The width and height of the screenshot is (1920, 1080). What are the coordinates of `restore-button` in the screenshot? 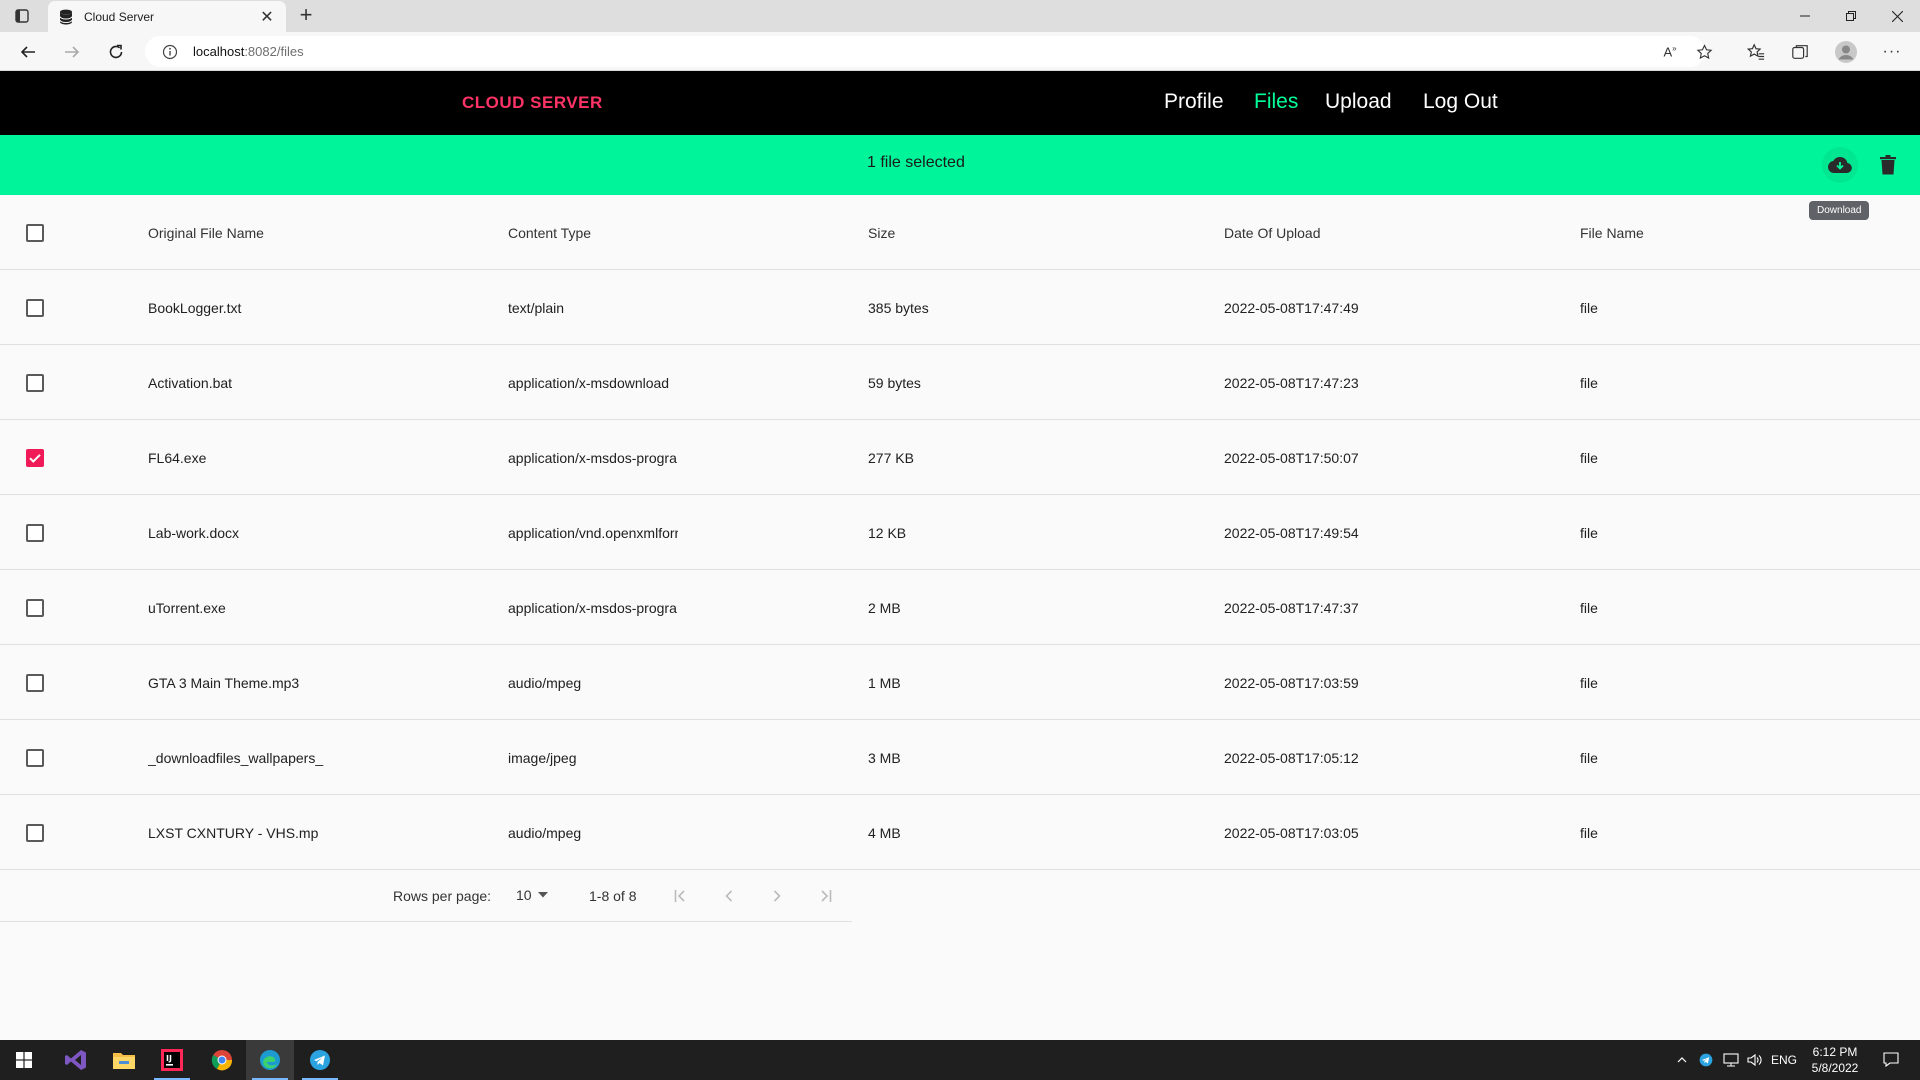 It's located at (1851, 16).